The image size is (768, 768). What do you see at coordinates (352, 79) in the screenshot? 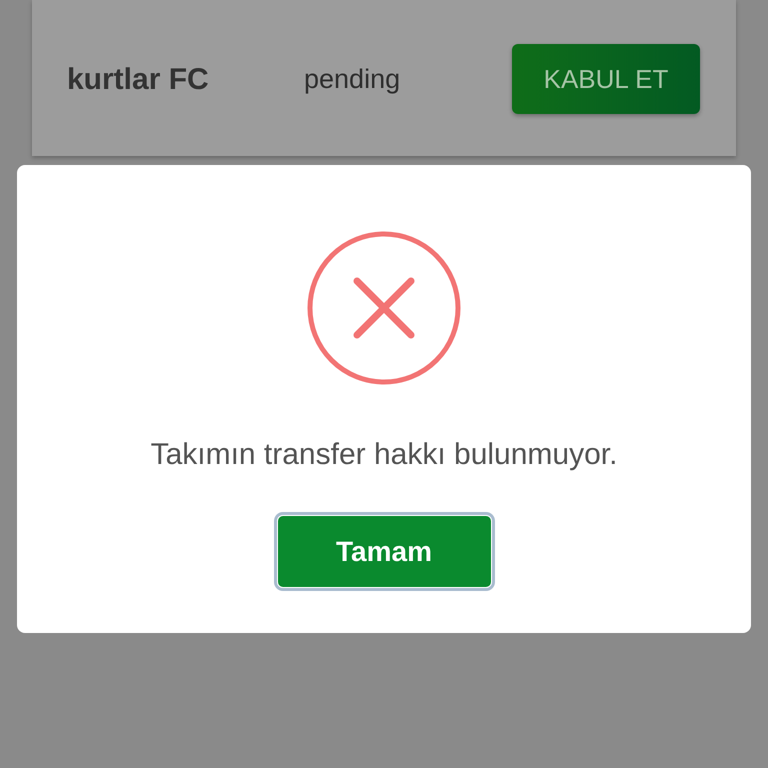
I see `status-text: pending` at bounding box center [352, 79].